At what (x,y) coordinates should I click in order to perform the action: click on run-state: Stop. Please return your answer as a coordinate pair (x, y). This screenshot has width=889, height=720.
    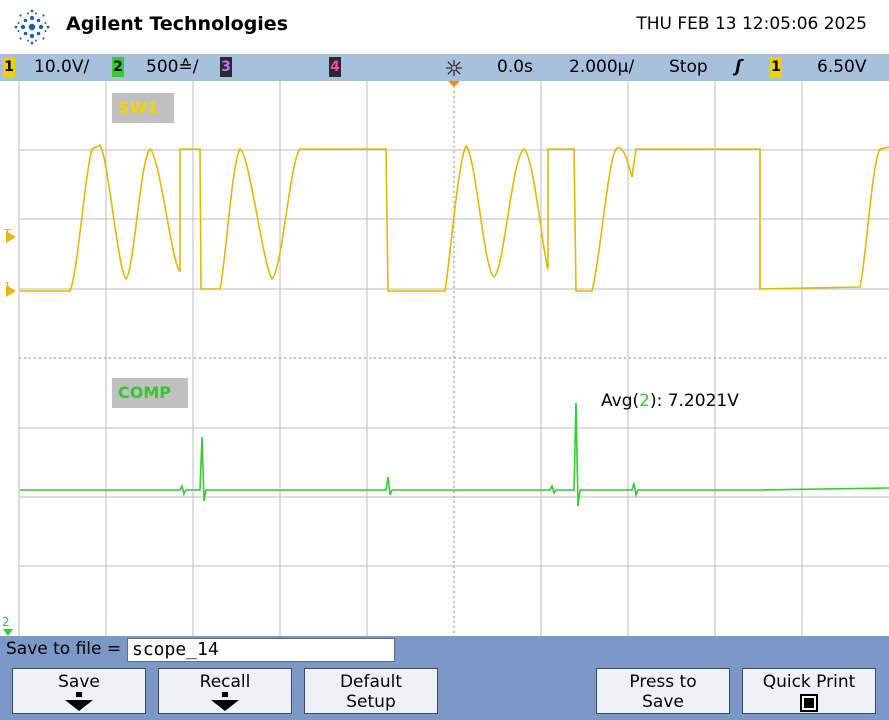
    Looking at the image, I should click on (688, 67).